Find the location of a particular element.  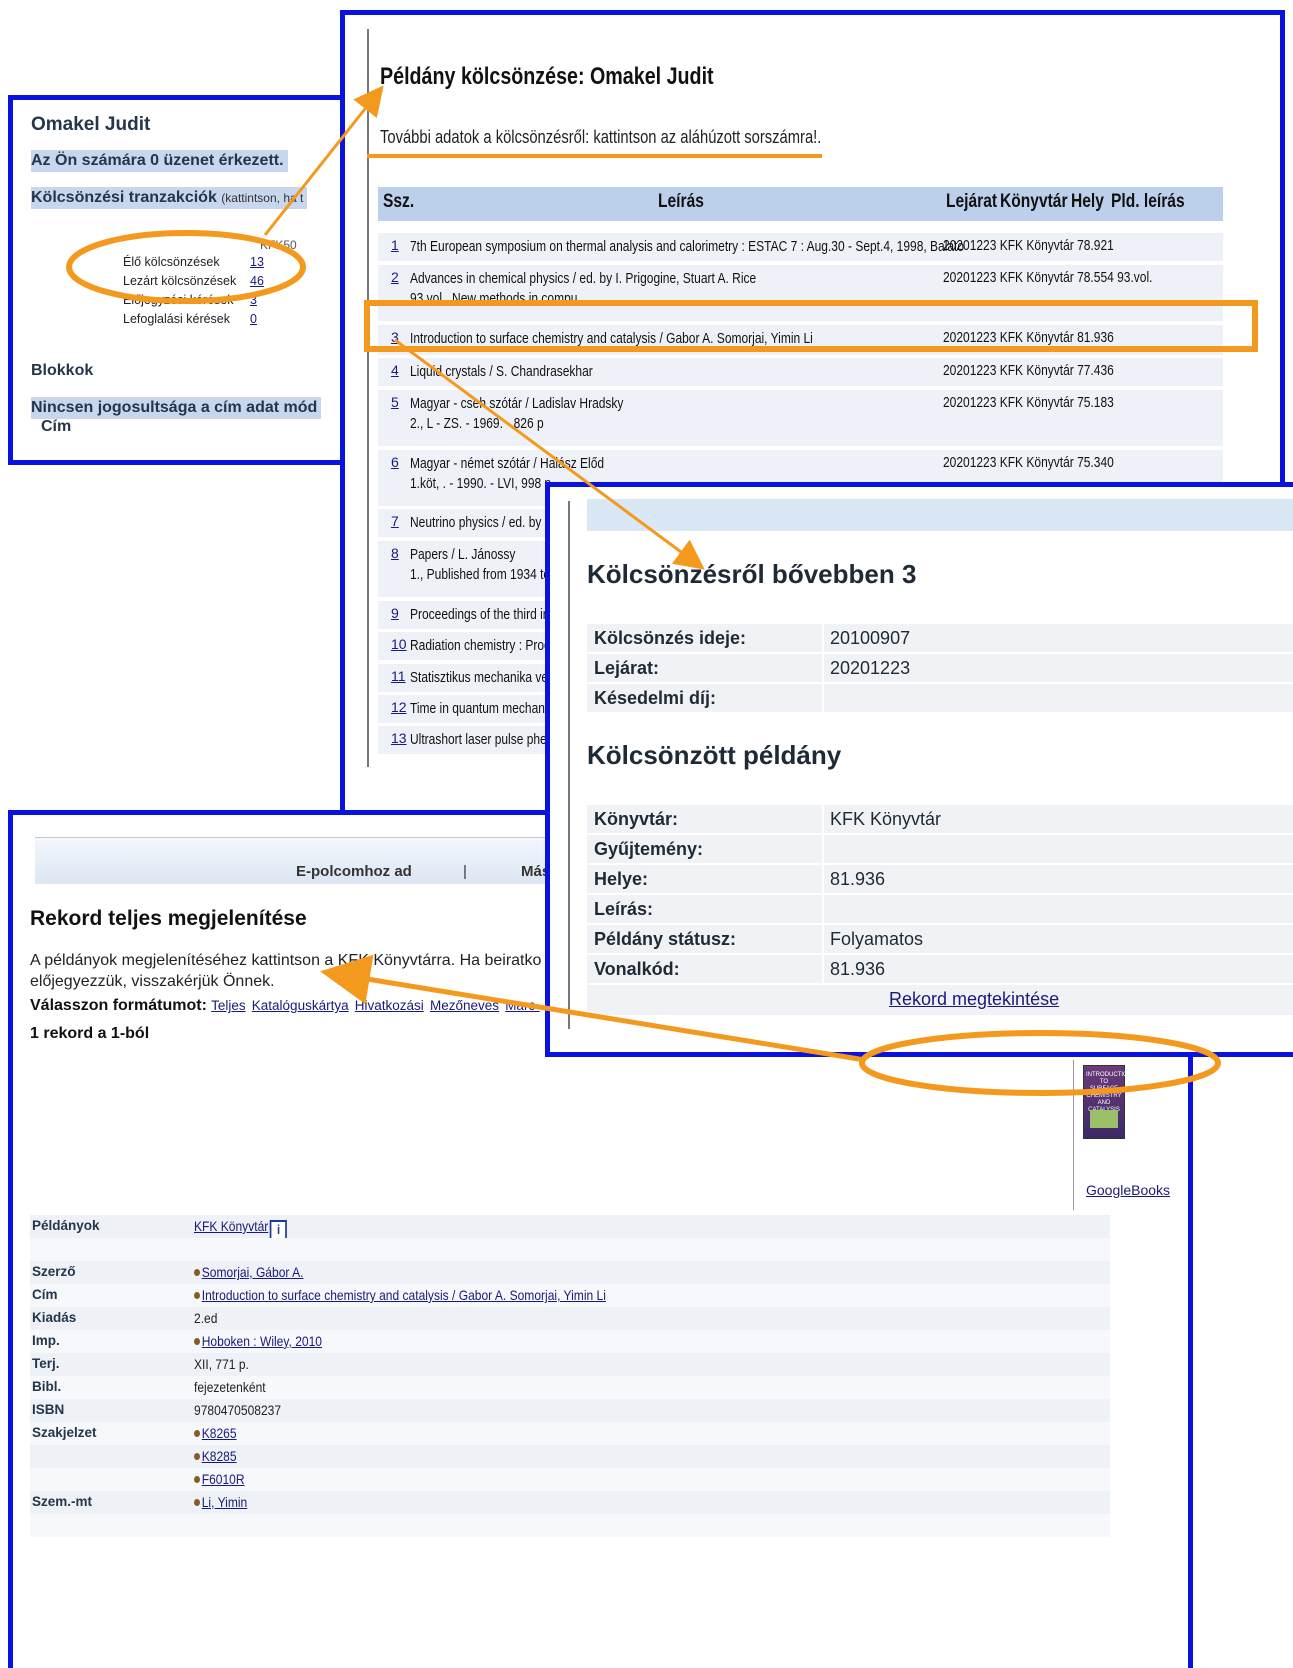

field-value-text: 9780470508237 is located at coordinates (238, 1410).